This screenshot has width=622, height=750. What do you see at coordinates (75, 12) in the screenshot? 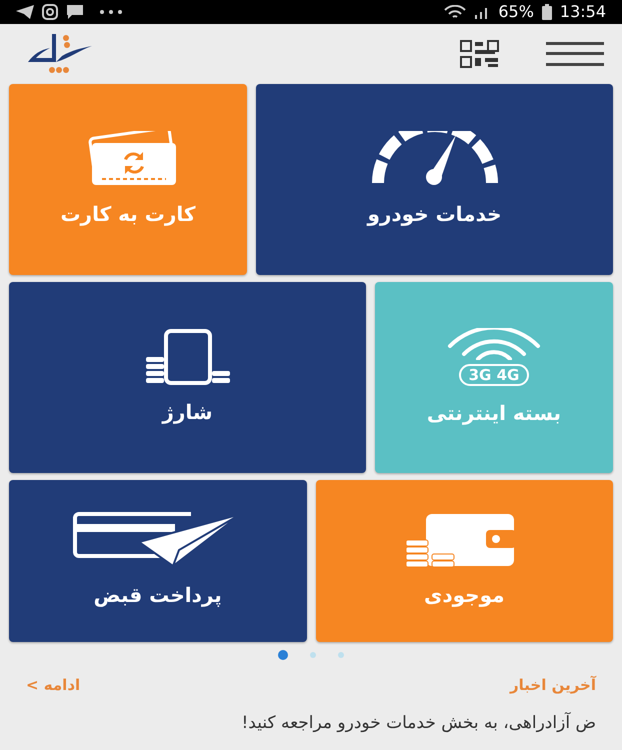
I see `message-icon` at bounding box center [75, 12].